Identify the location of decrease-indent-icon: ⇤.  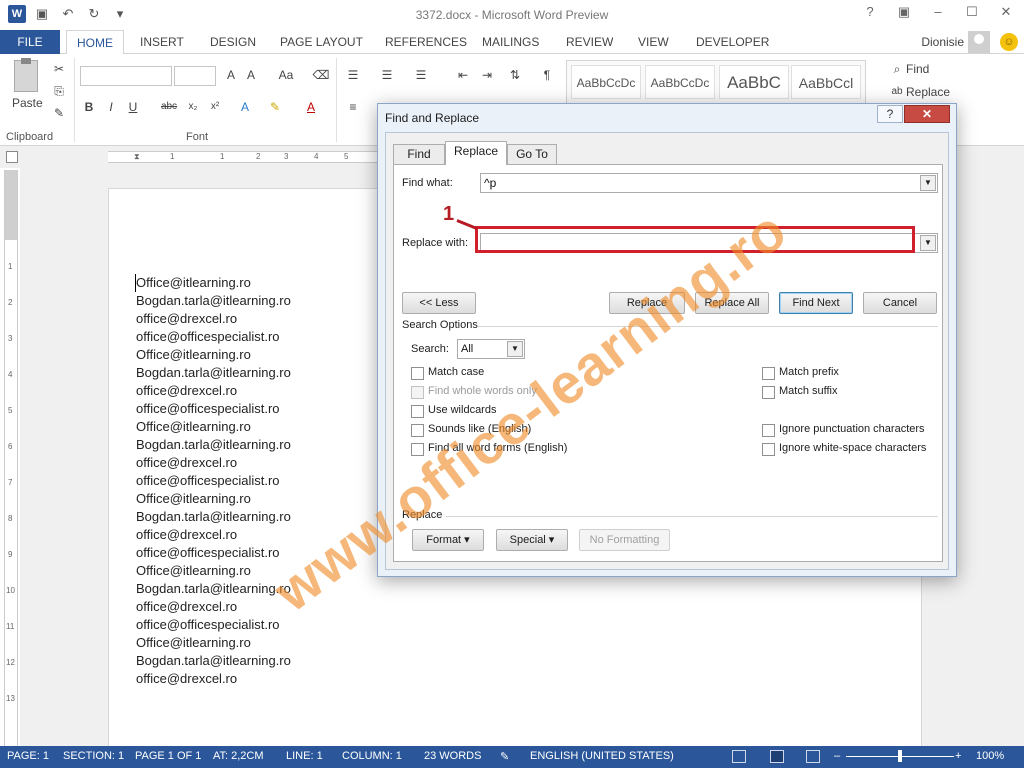
(463, 75).